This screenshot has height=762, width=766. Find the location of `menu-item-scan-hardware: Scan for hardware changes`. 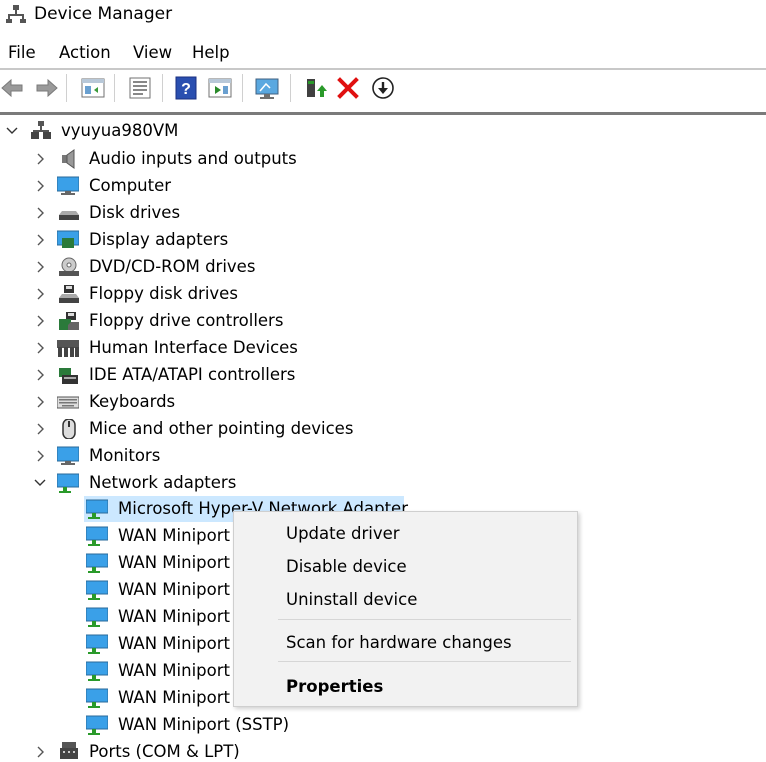

menu-item-scan-hardware: Scan for hardware changes is located at coordinates (399, 643).